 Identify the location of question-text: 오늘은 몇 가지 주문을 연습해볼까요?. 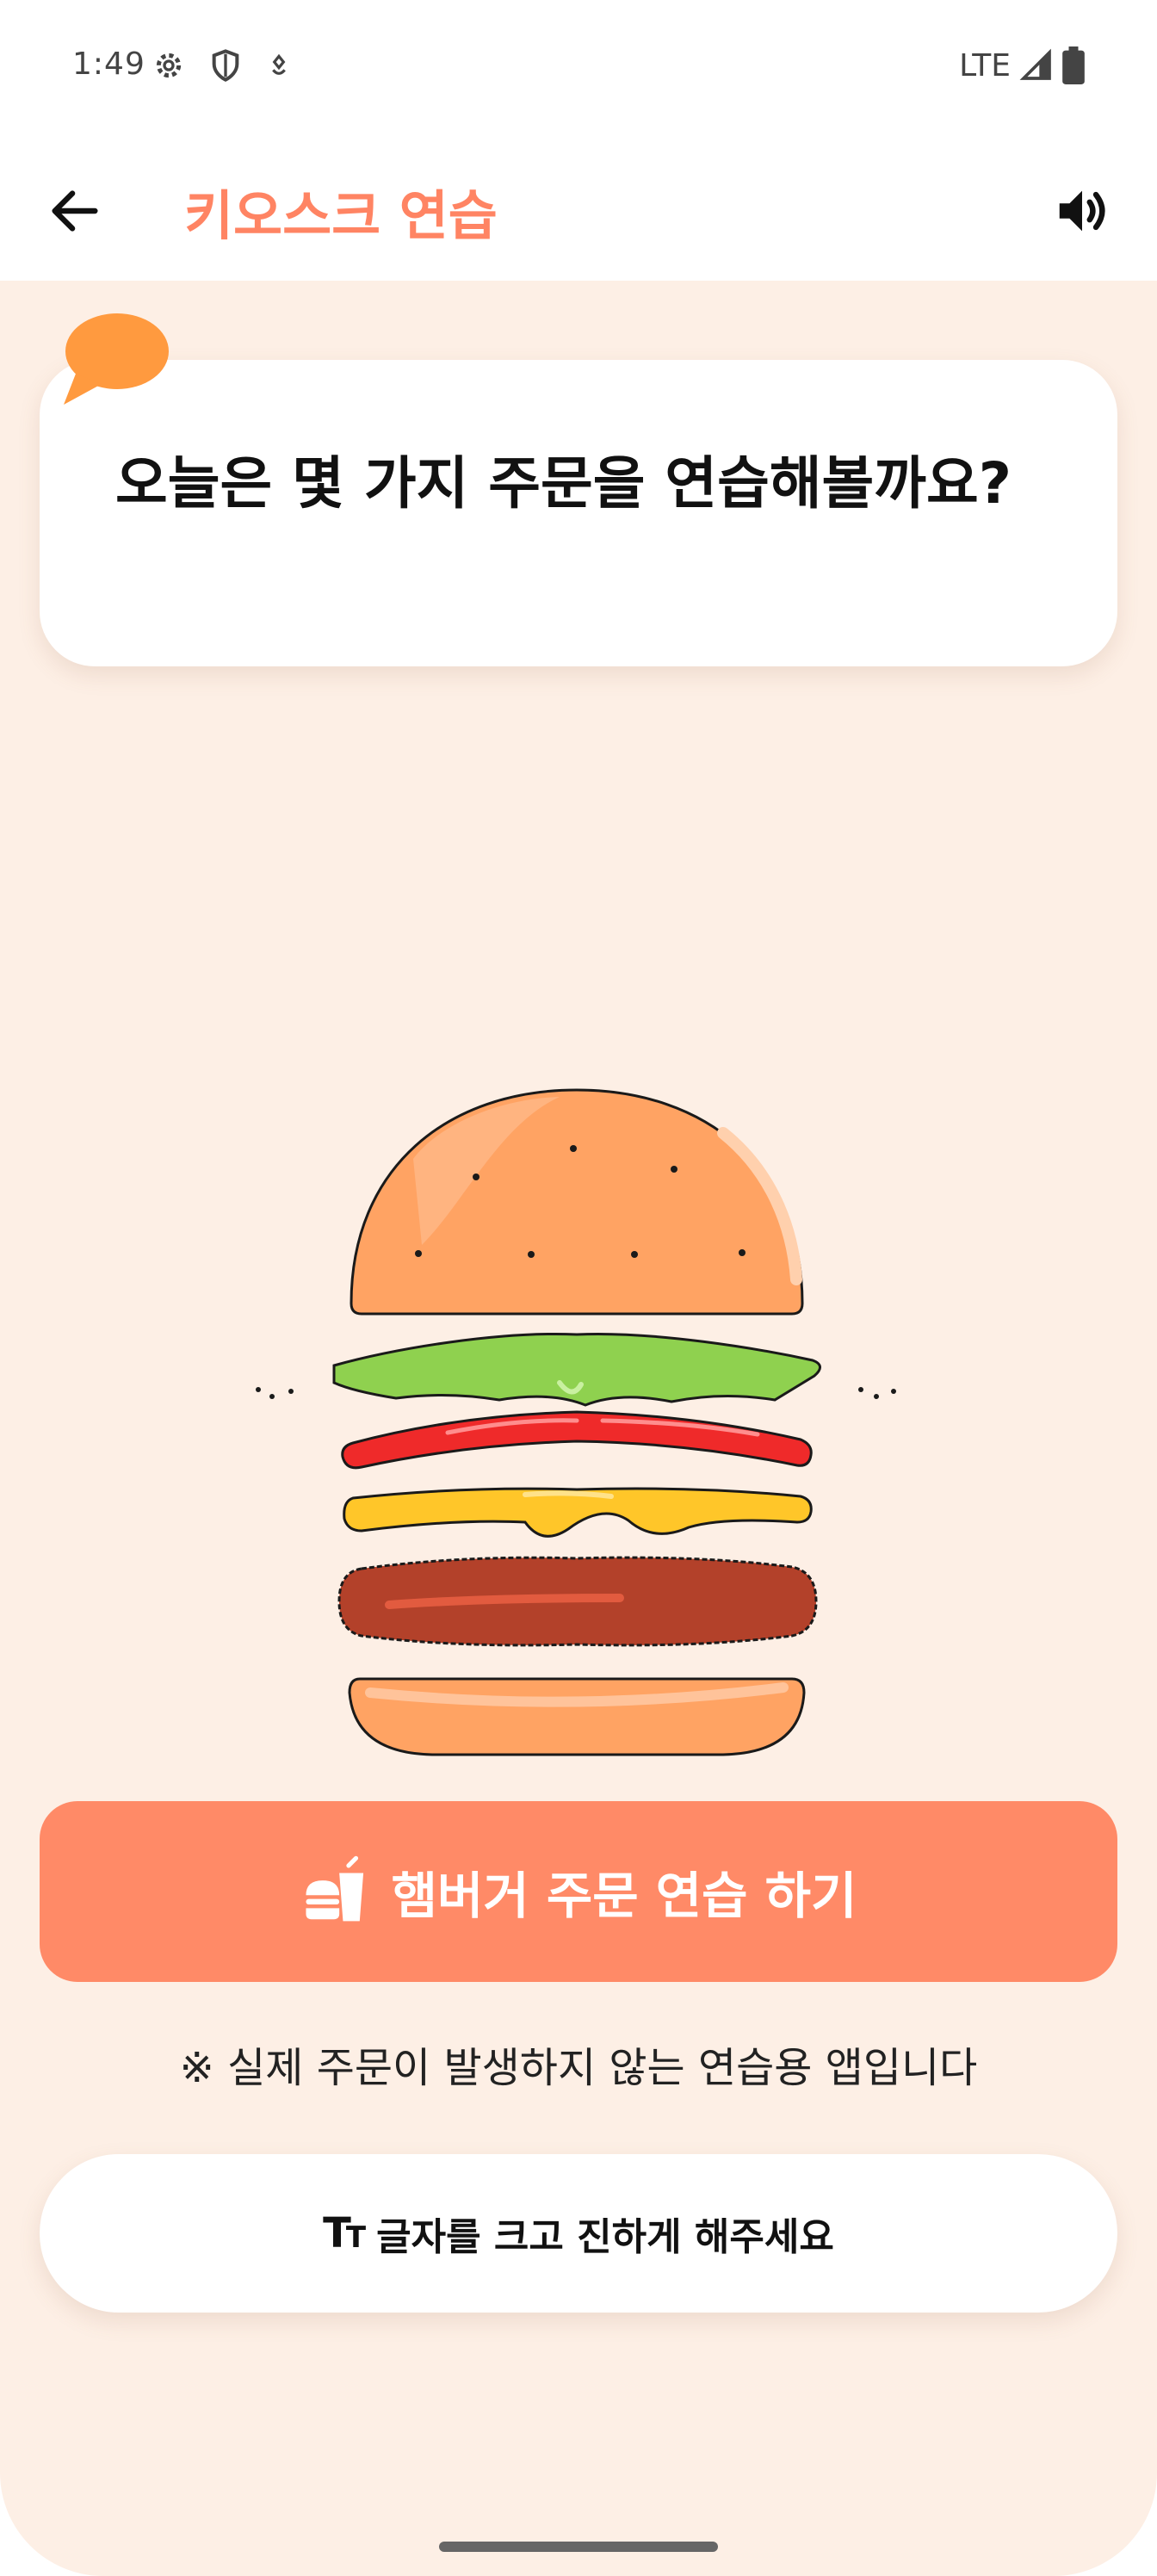
(563, 484).